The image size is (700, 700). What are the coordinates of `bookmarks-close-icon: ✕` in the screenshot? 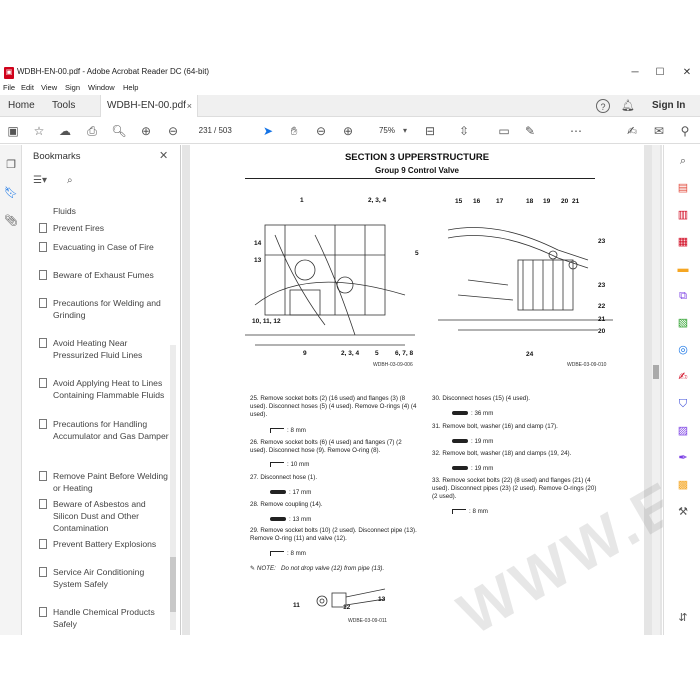 It's located at (163, 155).